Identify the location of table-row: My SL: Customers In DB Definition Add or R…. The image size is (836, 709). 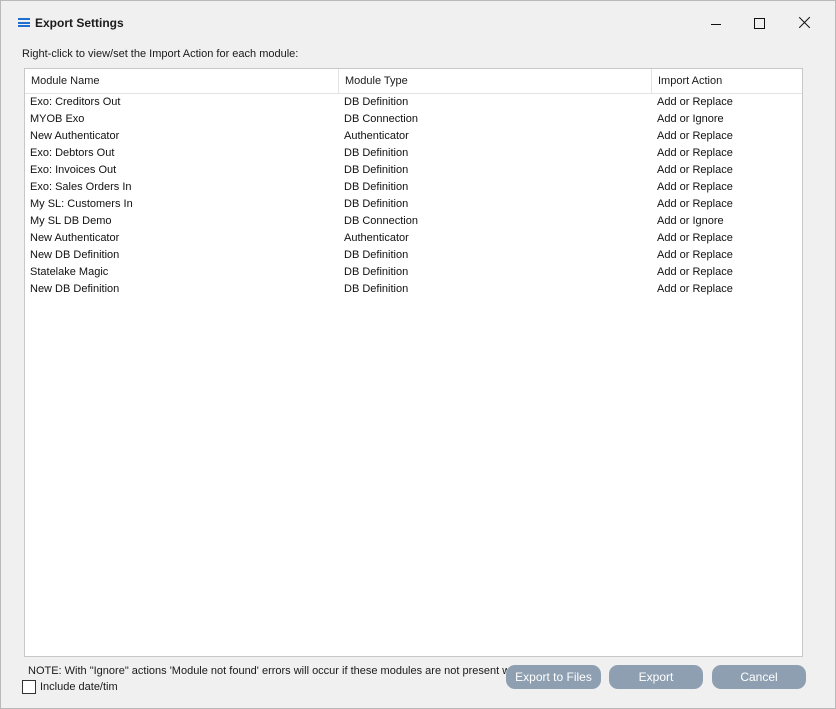
(413, 204).